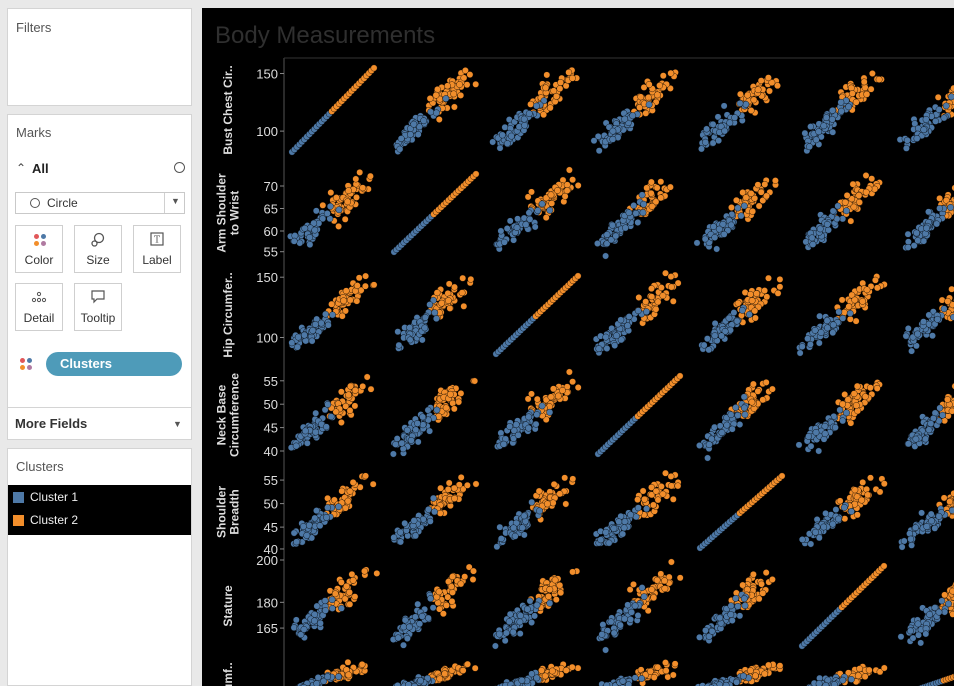  What do you see at coordinates (175, 201) in the screenshot?
I see `chevron-down-icon: ▼` at bounding box center [175, 201].